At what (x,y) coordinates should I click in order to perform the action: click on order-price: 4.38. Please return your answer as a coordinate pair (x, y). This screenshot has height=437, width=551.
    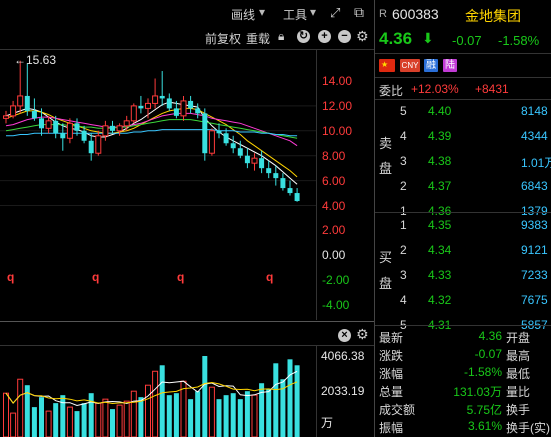
    Looking at the image, I should click on (440, 161).